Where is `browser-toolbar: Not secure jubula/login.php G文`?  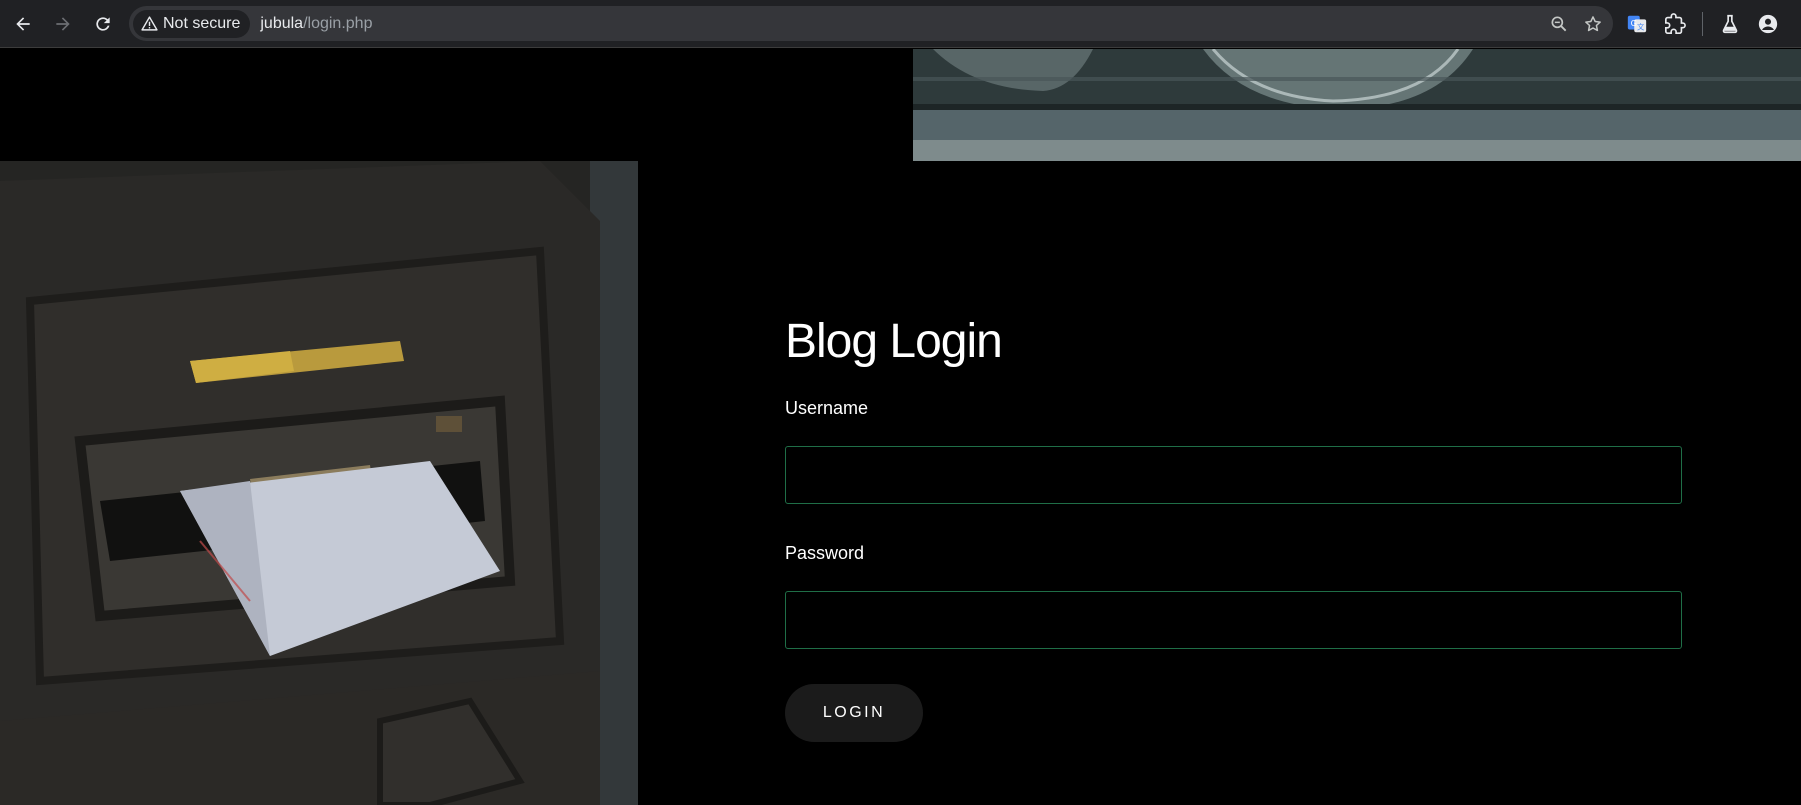 browser-toolbar: Not secure jubula/login.php G文 is located at coordinates (900, 24).